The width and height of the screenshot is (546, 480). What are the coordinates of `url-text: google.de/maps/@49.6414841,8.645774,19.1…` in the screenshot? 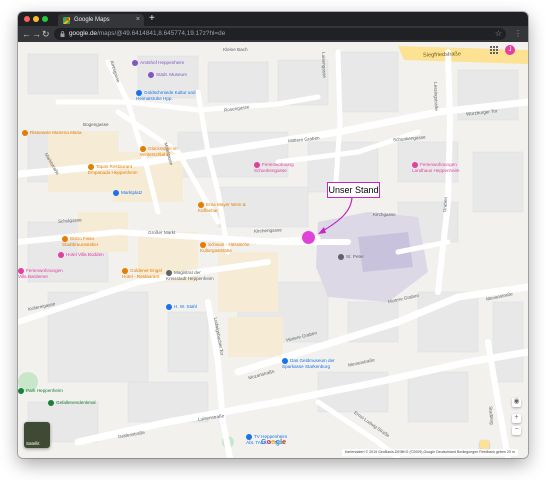 It's located at (147, 34).